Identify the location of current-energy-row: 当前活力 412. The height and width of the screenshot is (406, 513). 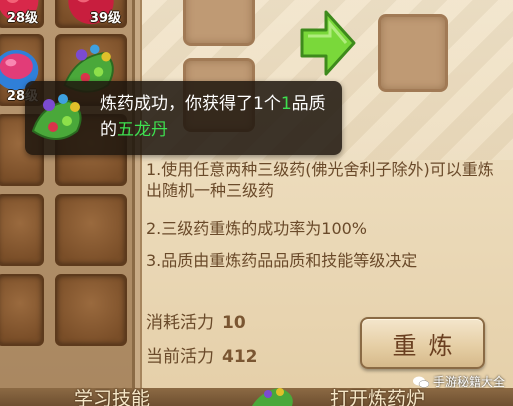
(202, 354).